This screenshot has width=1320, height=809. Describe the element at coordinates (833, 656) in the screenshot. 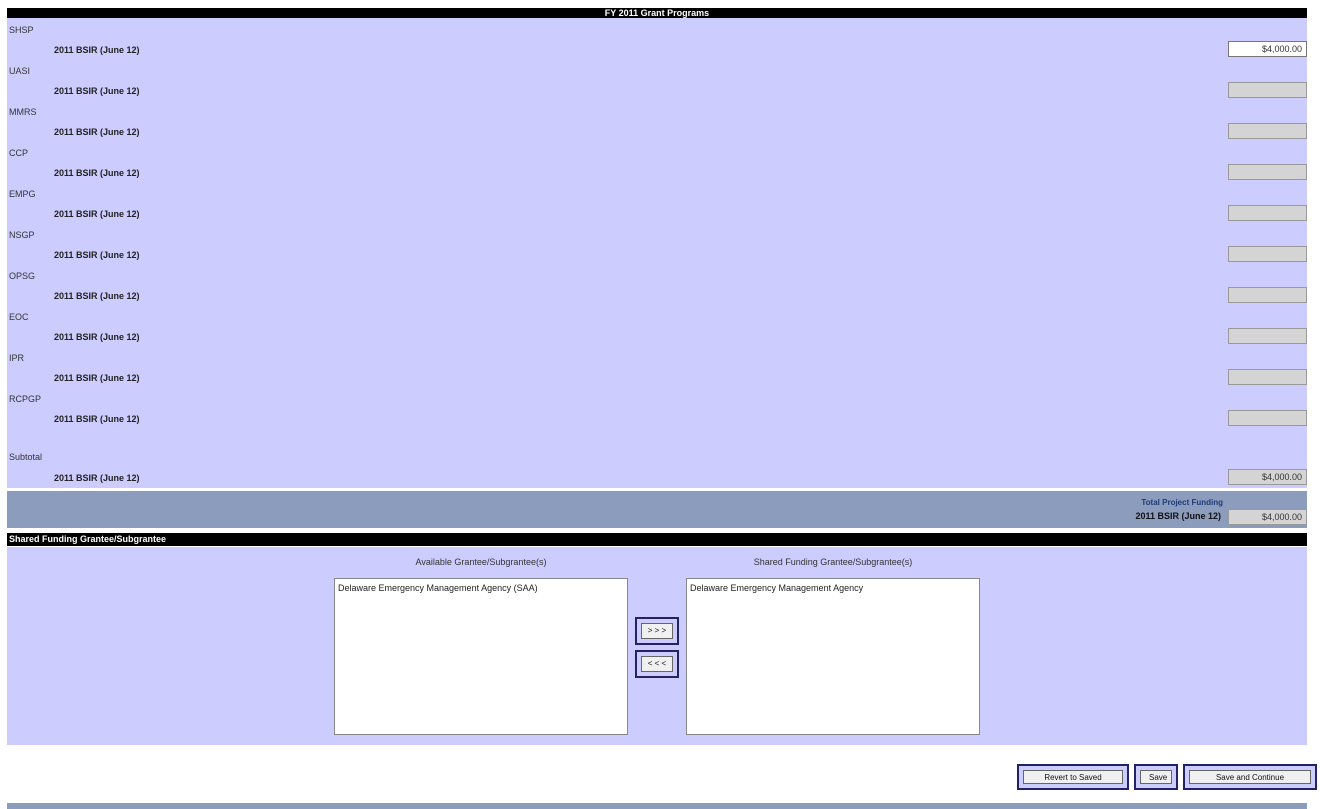

I see `shared-grantee-list: Delaware Emergency Management Agency` at that location.